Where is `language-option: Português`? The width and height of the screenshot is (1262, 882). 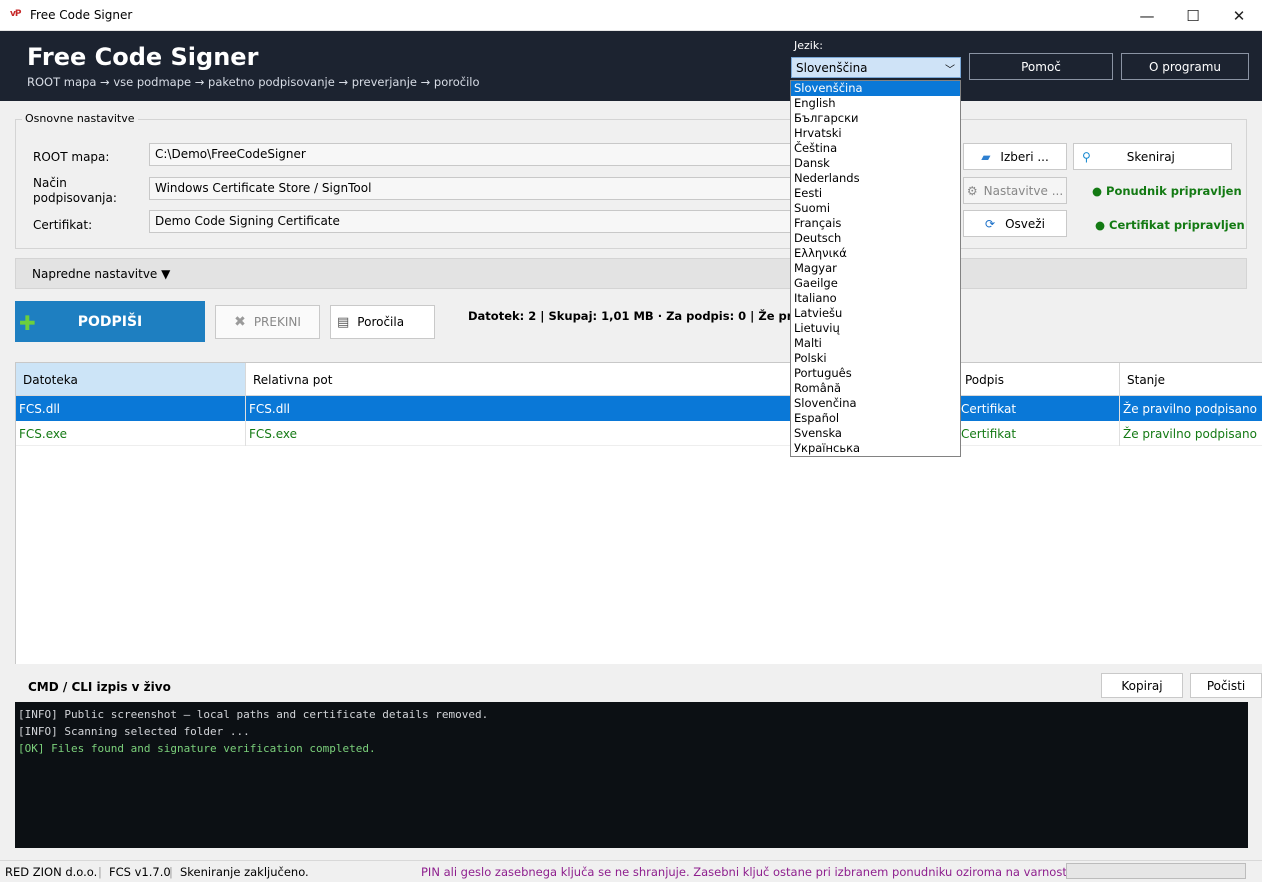 language-option: Português is located at coordinates (875, 373).